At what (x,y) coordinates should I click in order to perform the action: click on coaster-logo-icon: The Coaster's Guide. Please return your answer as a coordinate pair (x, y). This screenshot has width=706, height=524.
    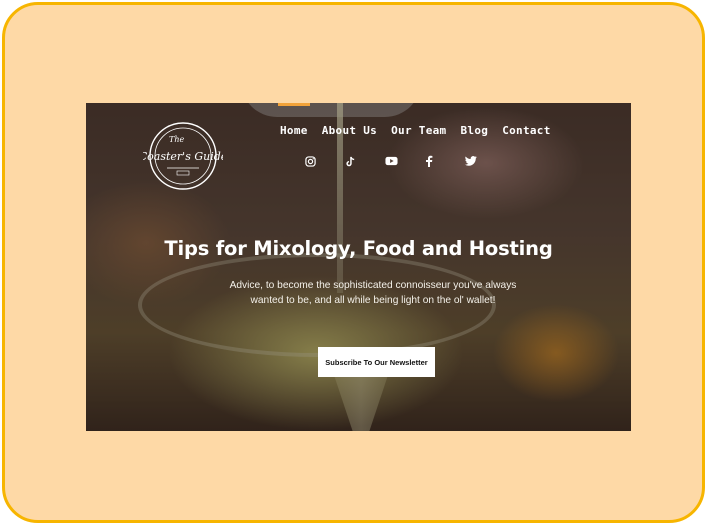
    Looking at the image, I should click on (183, 156).